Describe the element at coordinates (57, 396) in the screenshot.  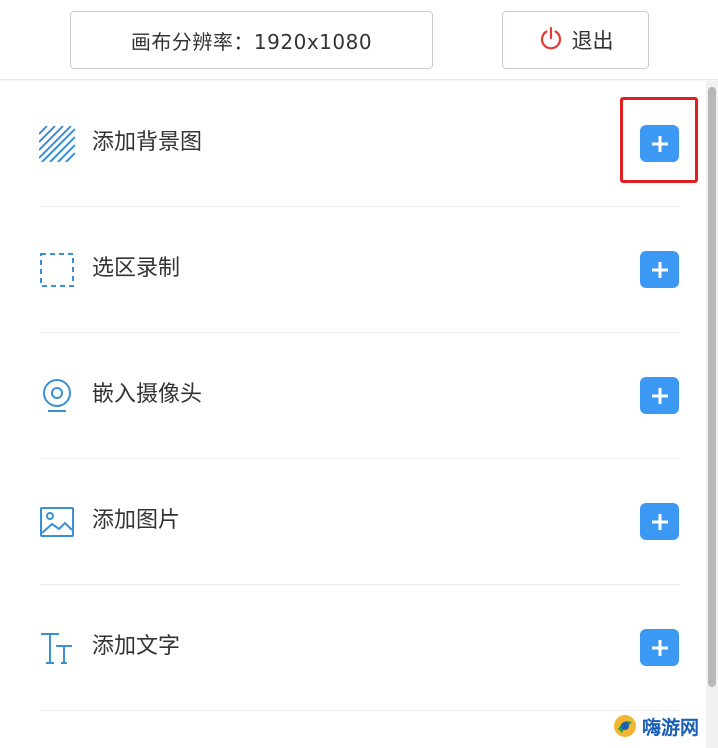
I see `webcam-icon` at that location.